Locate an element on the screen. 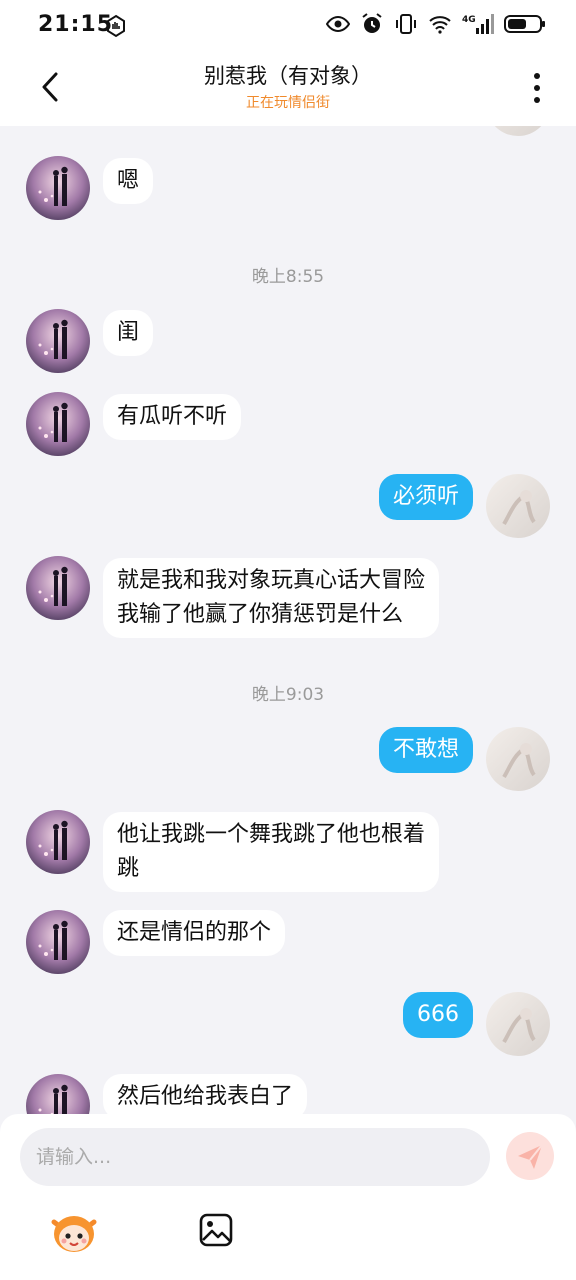 The width and height of the screenshot is (576, 1280). wifi-icon is located at coordinates (440, 25).